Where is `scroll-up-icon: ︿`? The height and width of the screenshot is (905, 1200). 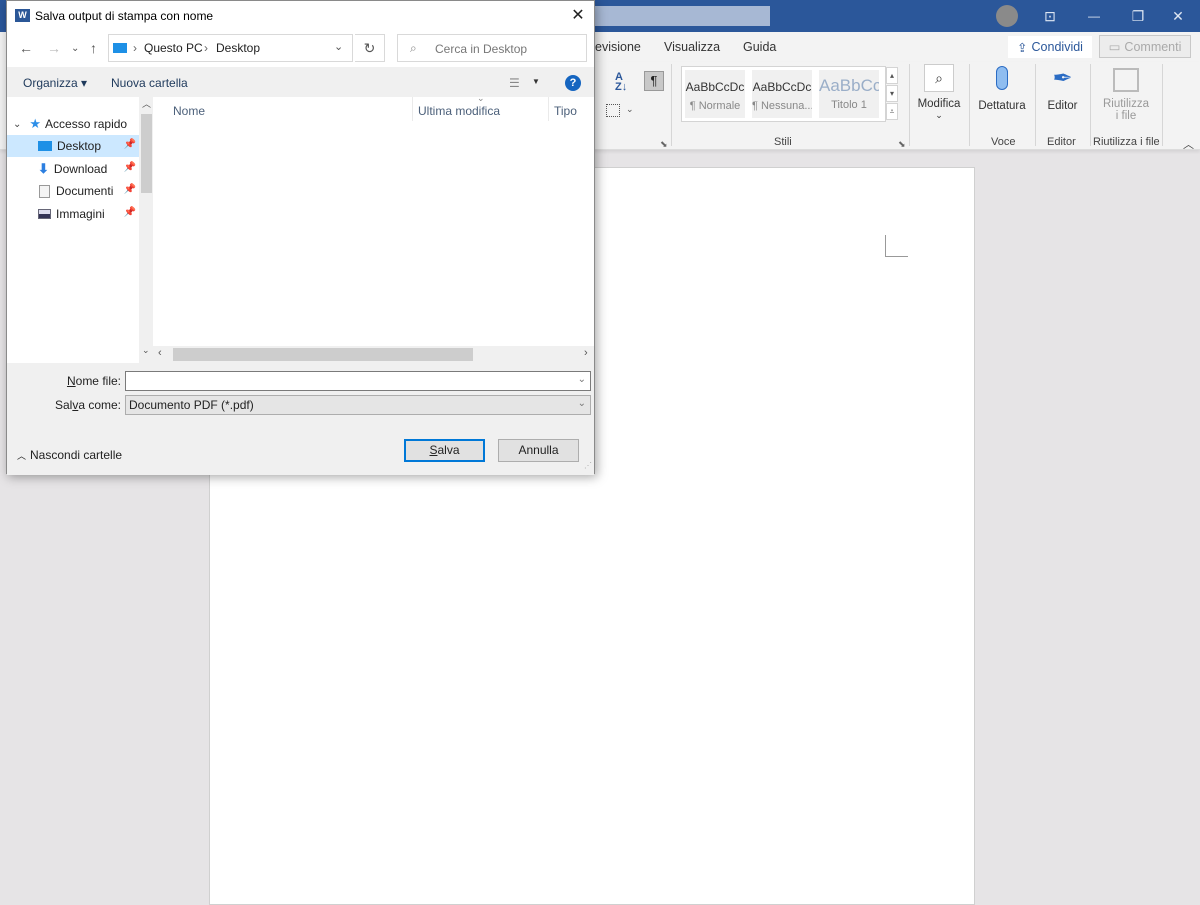 scroll-up-icon: ︿ is located at coordinates (146, 103).